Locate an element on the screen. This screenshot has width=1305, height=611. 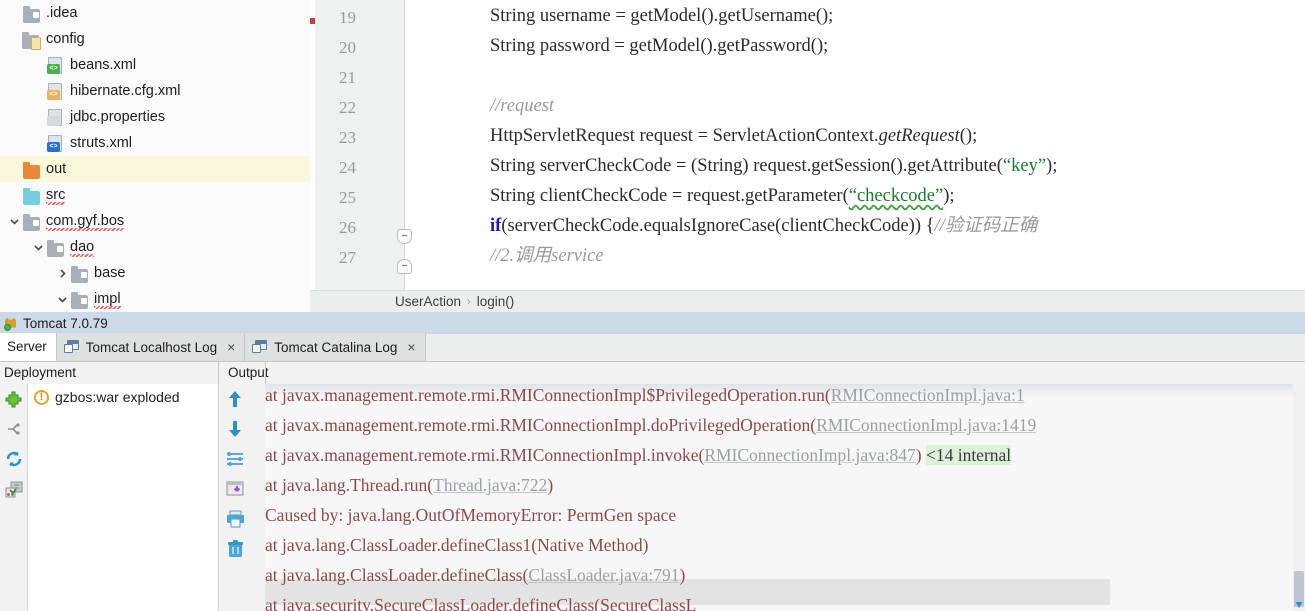
tab-label: Tomcat Localhost Log is located at coordinates (151, 347).